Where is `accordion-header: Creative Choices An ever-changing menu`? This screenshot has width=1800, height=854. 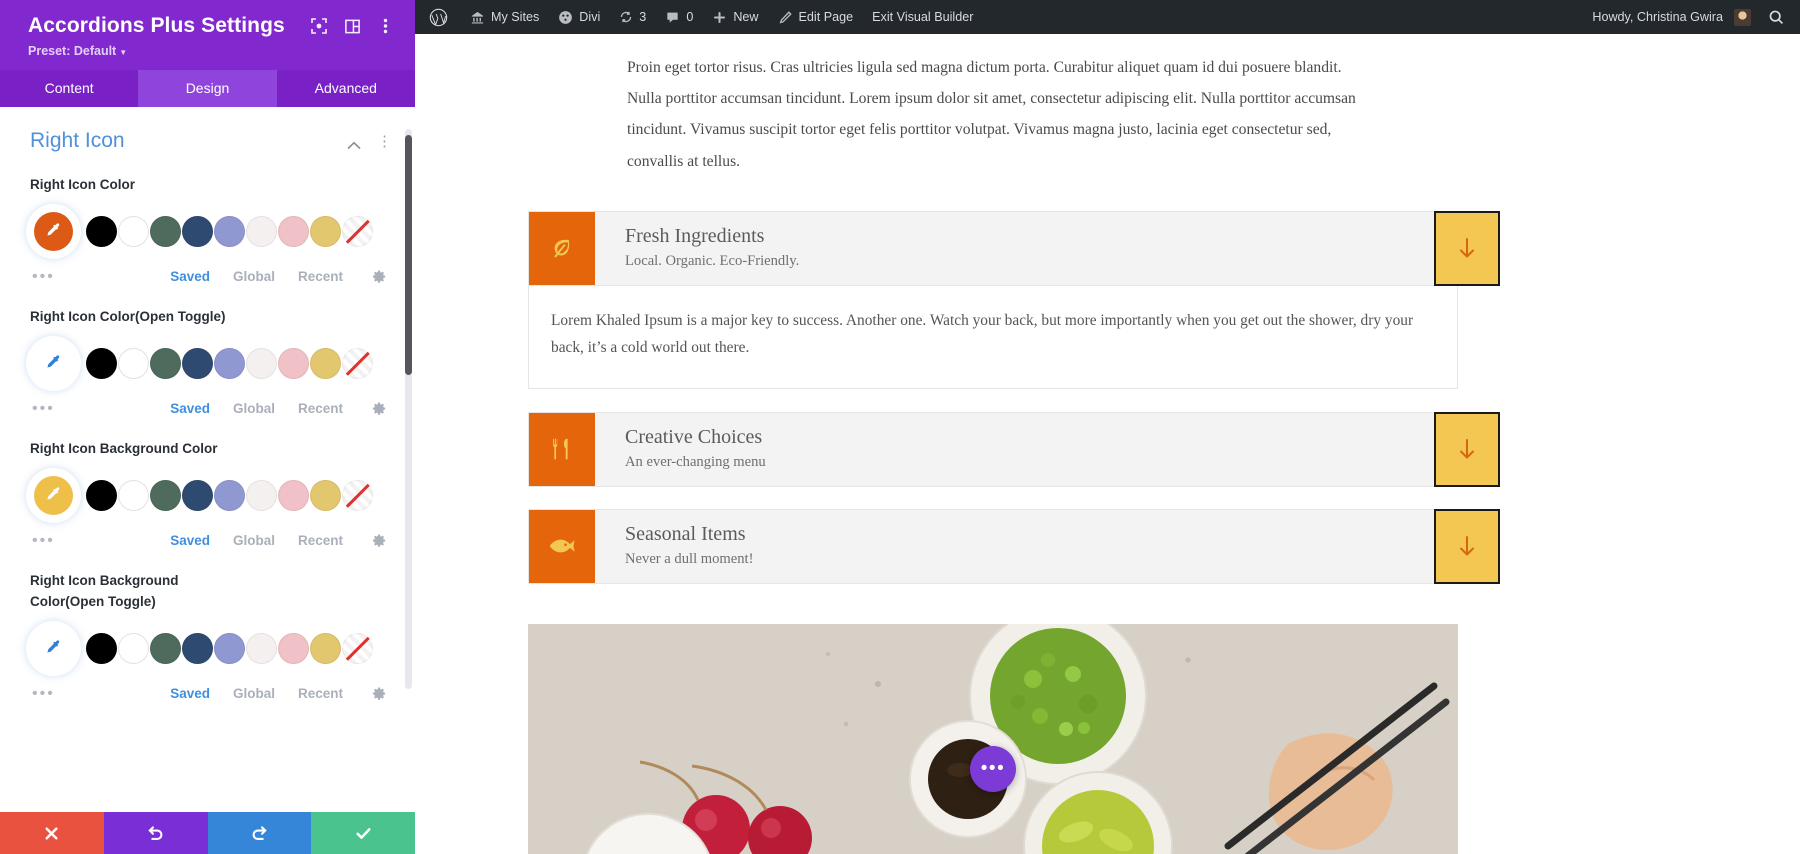
accordion-header: Creative Choices An ever-changing menu is located at coordinates (993, 449).